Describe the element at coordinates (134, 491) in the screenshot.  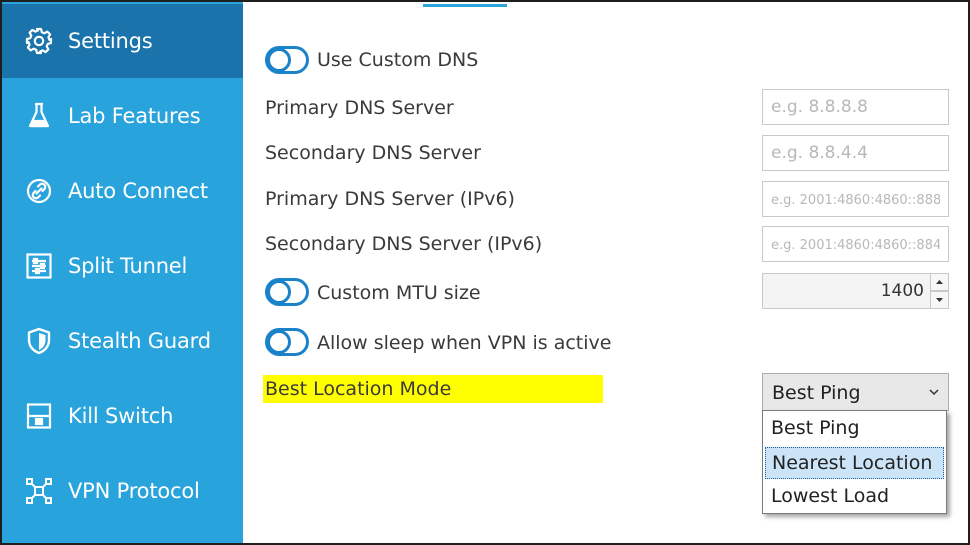
I see `sidebar-item-label: VPN Protocol` at that location.